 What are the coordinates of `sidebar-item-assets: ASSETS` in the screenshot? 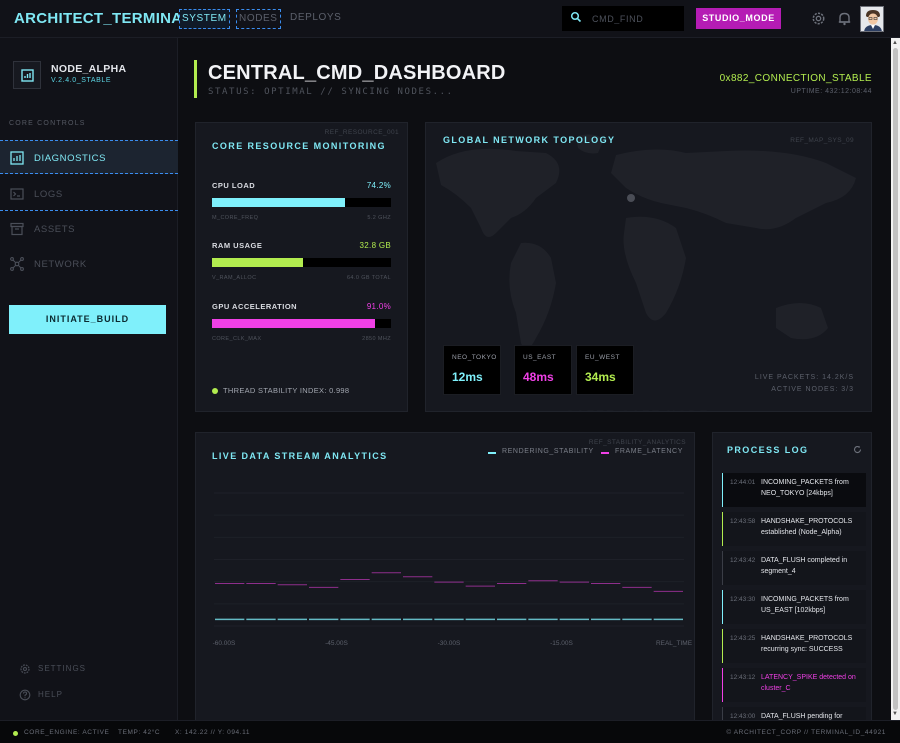 It's located at (89, 229).